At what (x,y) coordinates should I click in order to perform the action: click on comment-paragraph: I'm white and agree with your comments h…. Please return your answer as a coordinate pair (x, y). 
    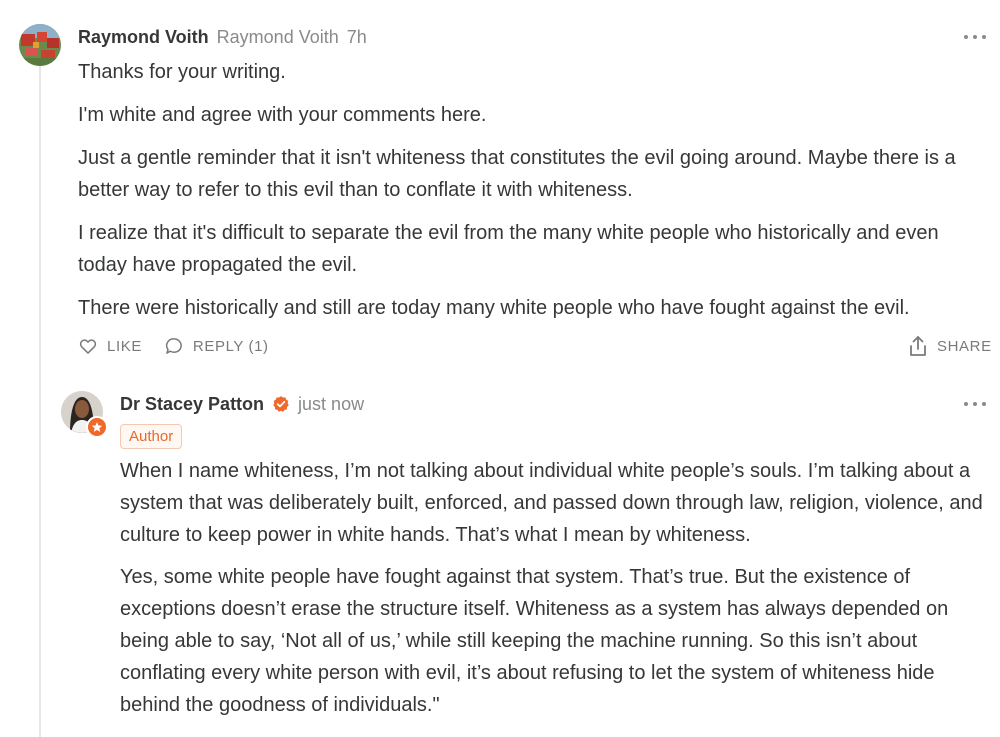
    Looking at the image, I should click on (282, 115).